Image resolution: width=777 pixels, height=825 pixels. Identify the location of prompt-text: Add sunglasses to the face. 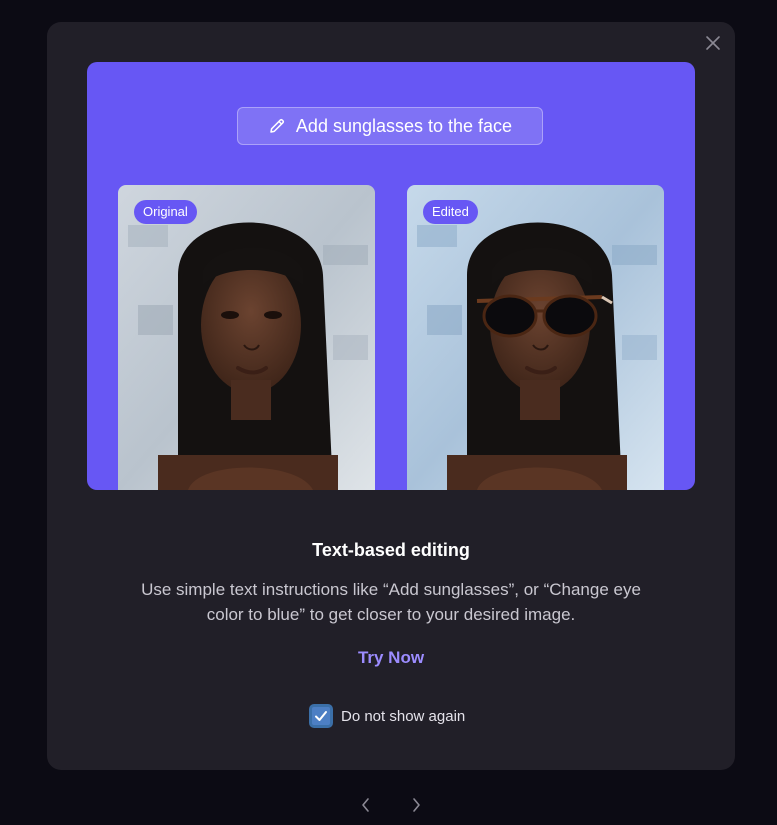
(404, 125).